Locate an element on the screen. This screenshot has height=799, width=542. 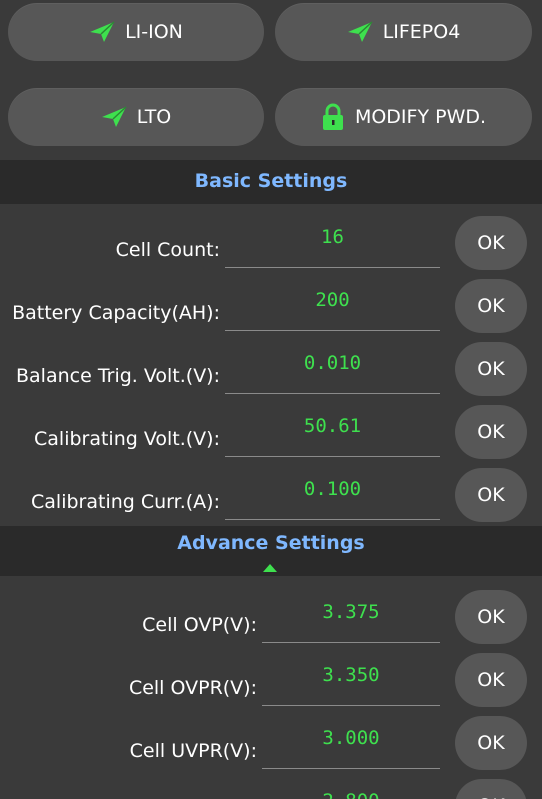
setting-row-cell-count: Cell Count: 16 OK is located at coordinates (271, 243).